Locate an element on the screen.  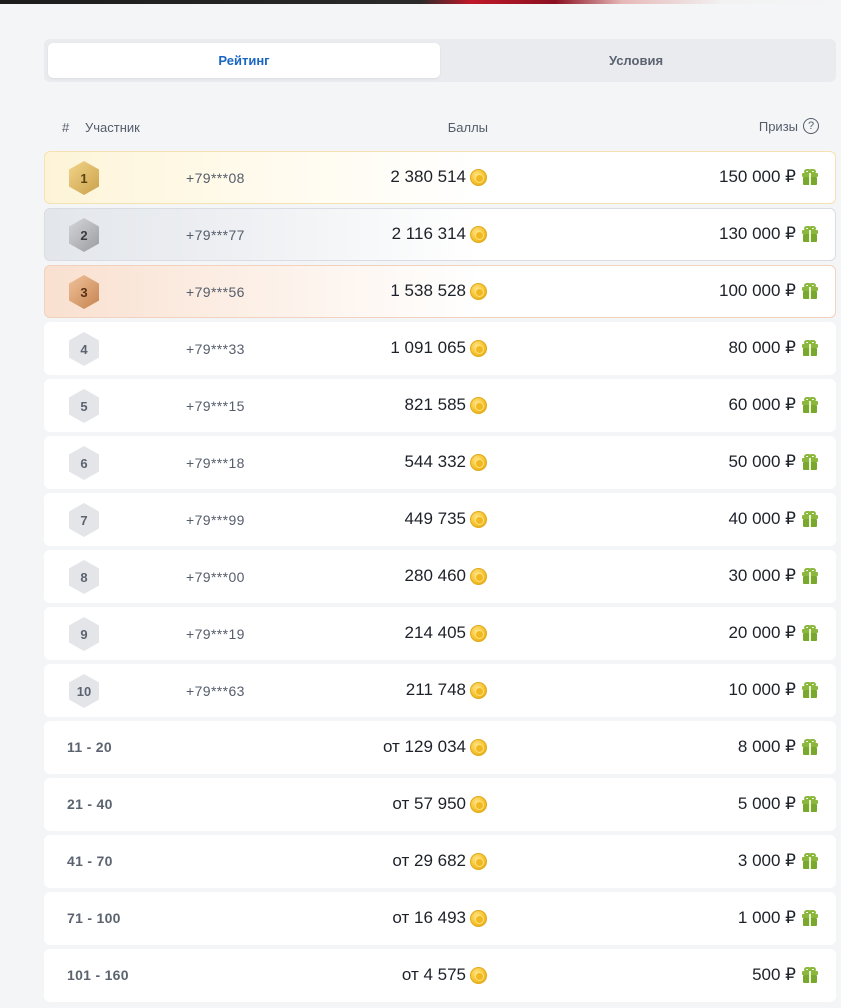
table-row: 6 +79***18 544 332 50 000 ₽ is located at coordinates (440, 462).